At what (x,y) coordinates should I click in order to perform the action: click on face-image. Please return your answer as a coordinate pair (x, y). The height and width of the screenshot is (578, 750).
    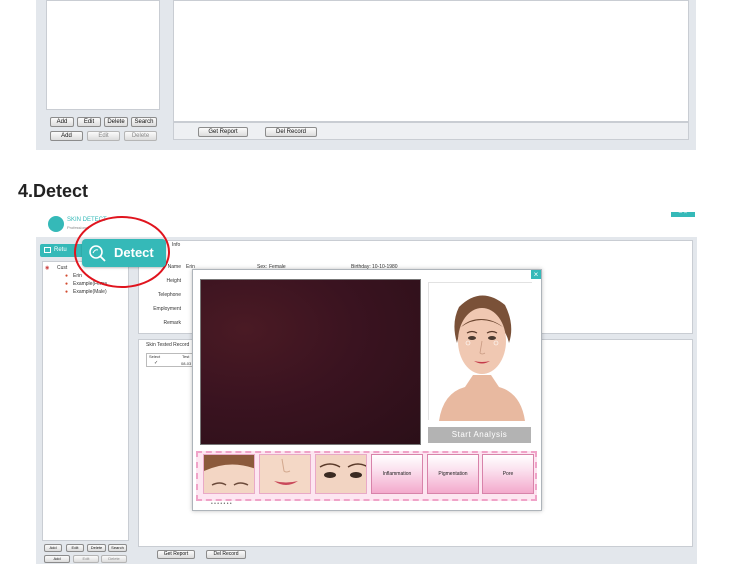
    Looking at the image, I should click on (481, 352).